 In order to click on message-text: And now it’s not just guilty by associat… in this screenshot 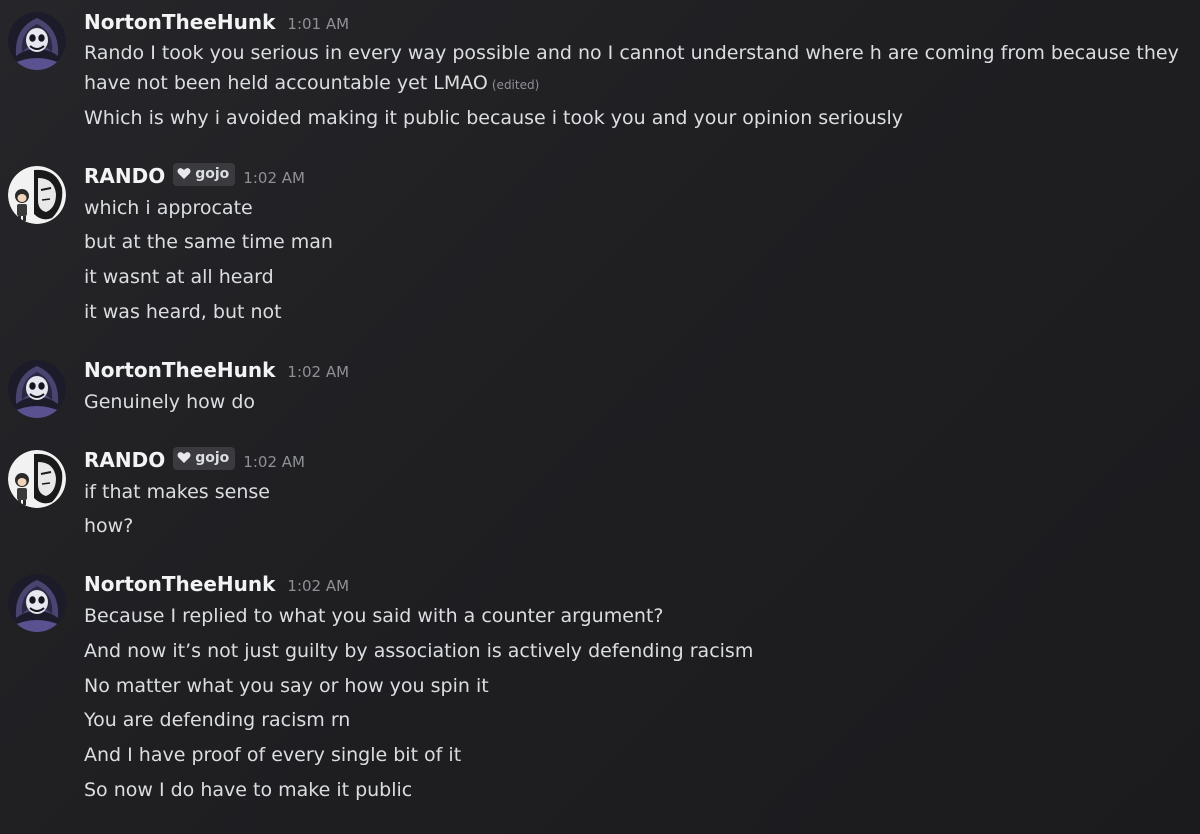, I will do `click(419, 651)`.